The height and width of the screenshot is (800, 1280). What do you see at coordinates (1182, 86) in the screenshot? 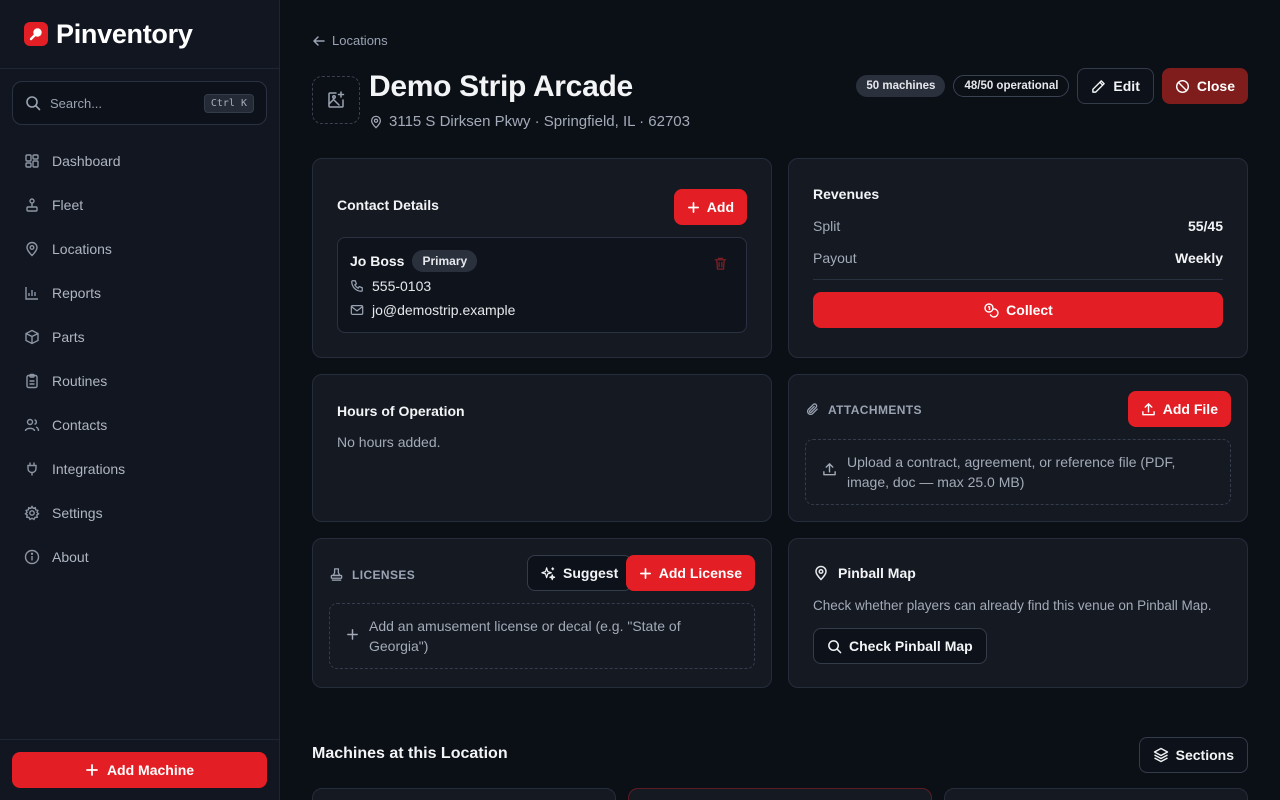
I see `ban-icon` at bounding box center [1182, 86].